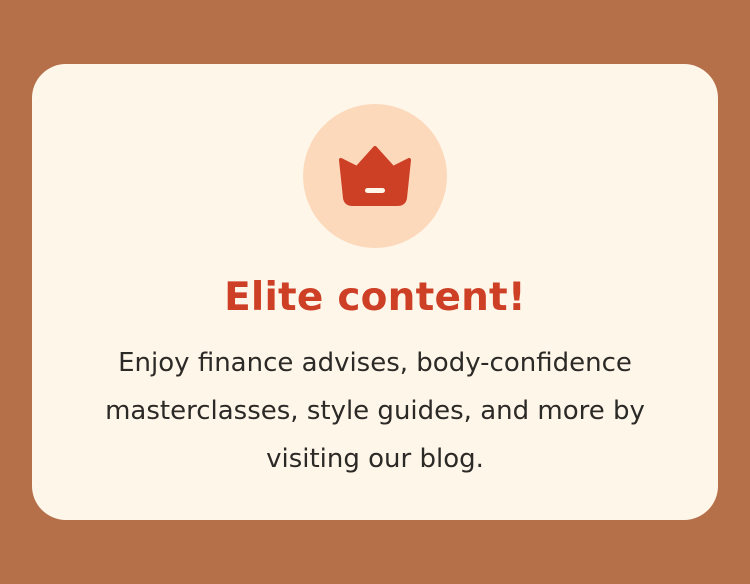  I want to click on crown-badge, so click(375, 176).